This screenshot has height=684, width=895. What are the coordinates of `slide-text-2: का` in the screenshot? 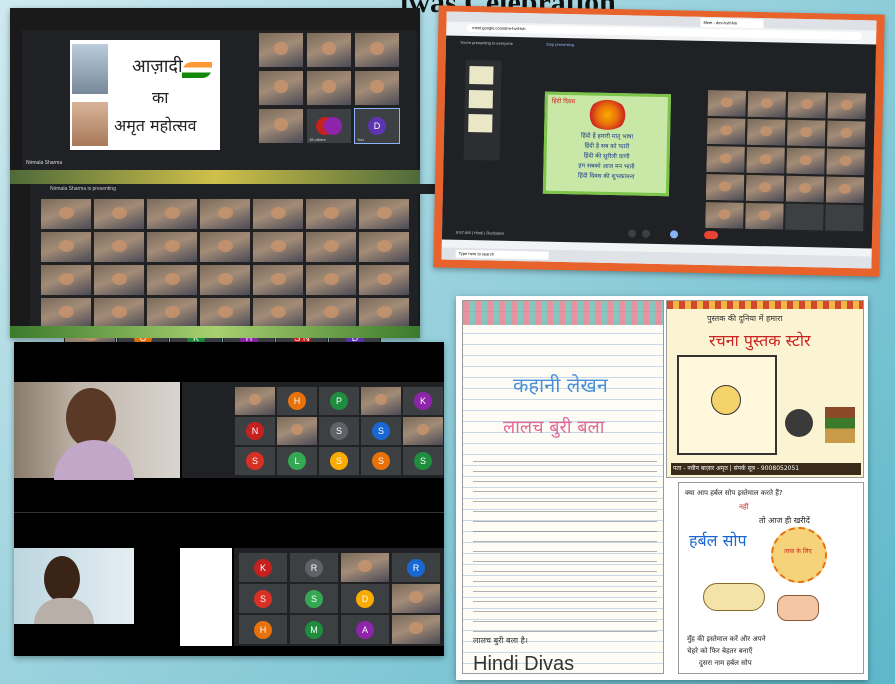 It's located at (160, 97).